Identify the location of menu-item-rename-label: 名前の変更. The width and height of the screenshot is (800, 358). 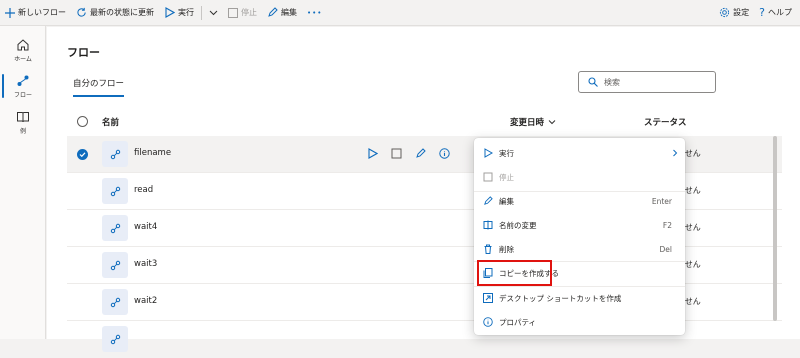
(518, 225).